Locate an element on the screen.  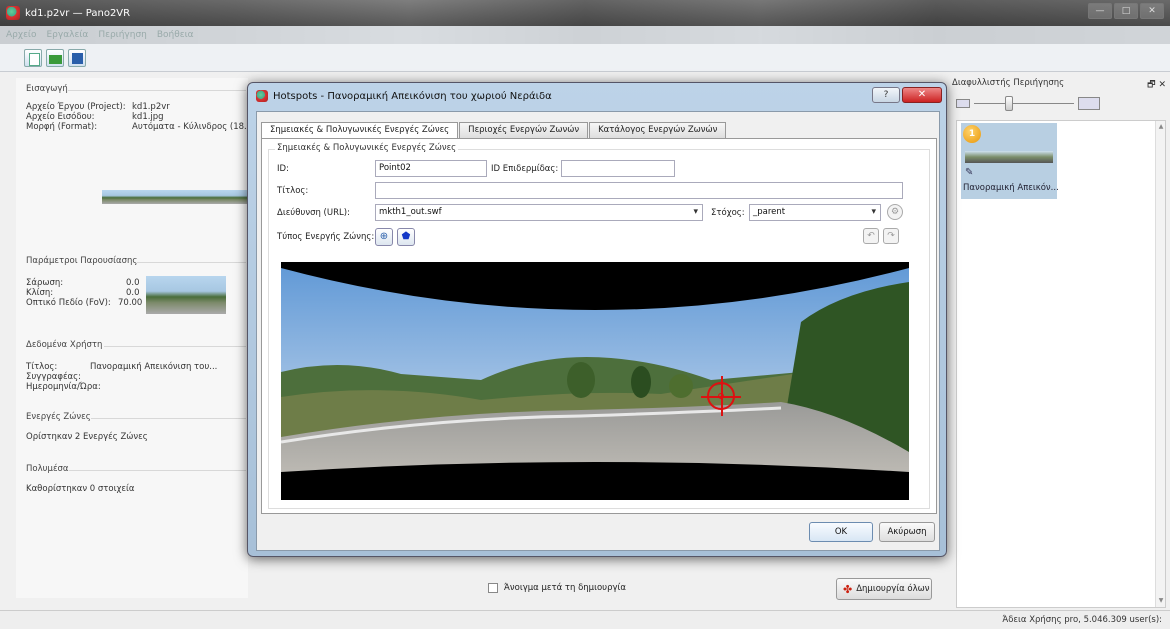
project-label: Αρχείο Έργου (Project): is located at coordinates (76, 107).